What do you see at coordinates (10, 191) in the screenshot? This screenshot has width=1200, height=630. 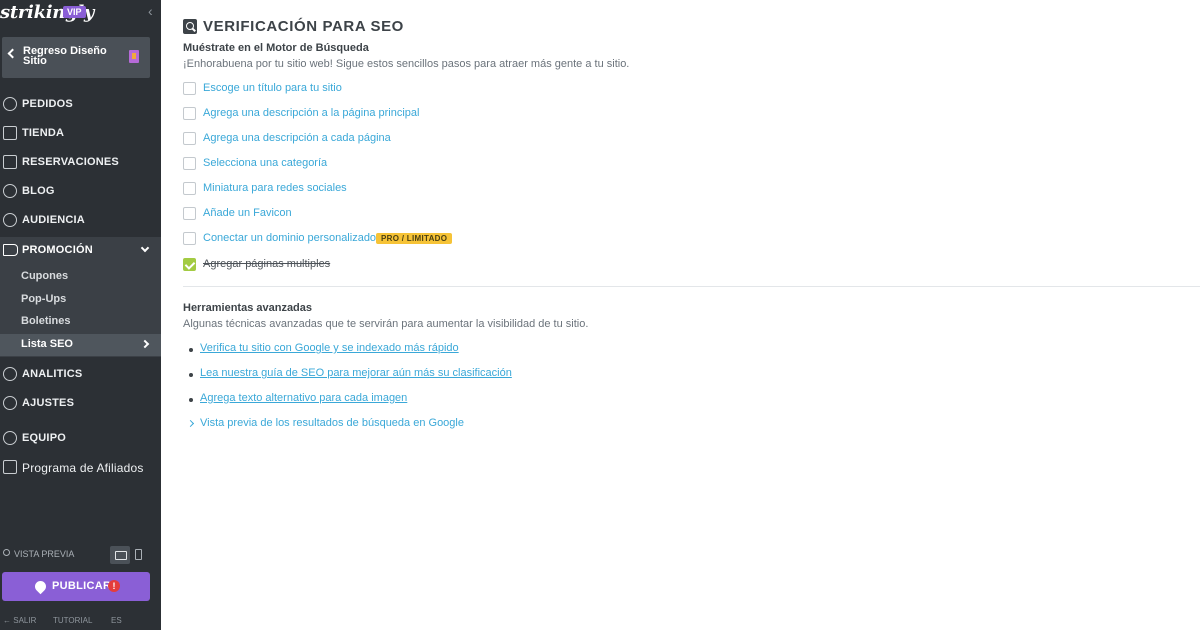 I see `feather-icon` at bounding box center [10, 191].